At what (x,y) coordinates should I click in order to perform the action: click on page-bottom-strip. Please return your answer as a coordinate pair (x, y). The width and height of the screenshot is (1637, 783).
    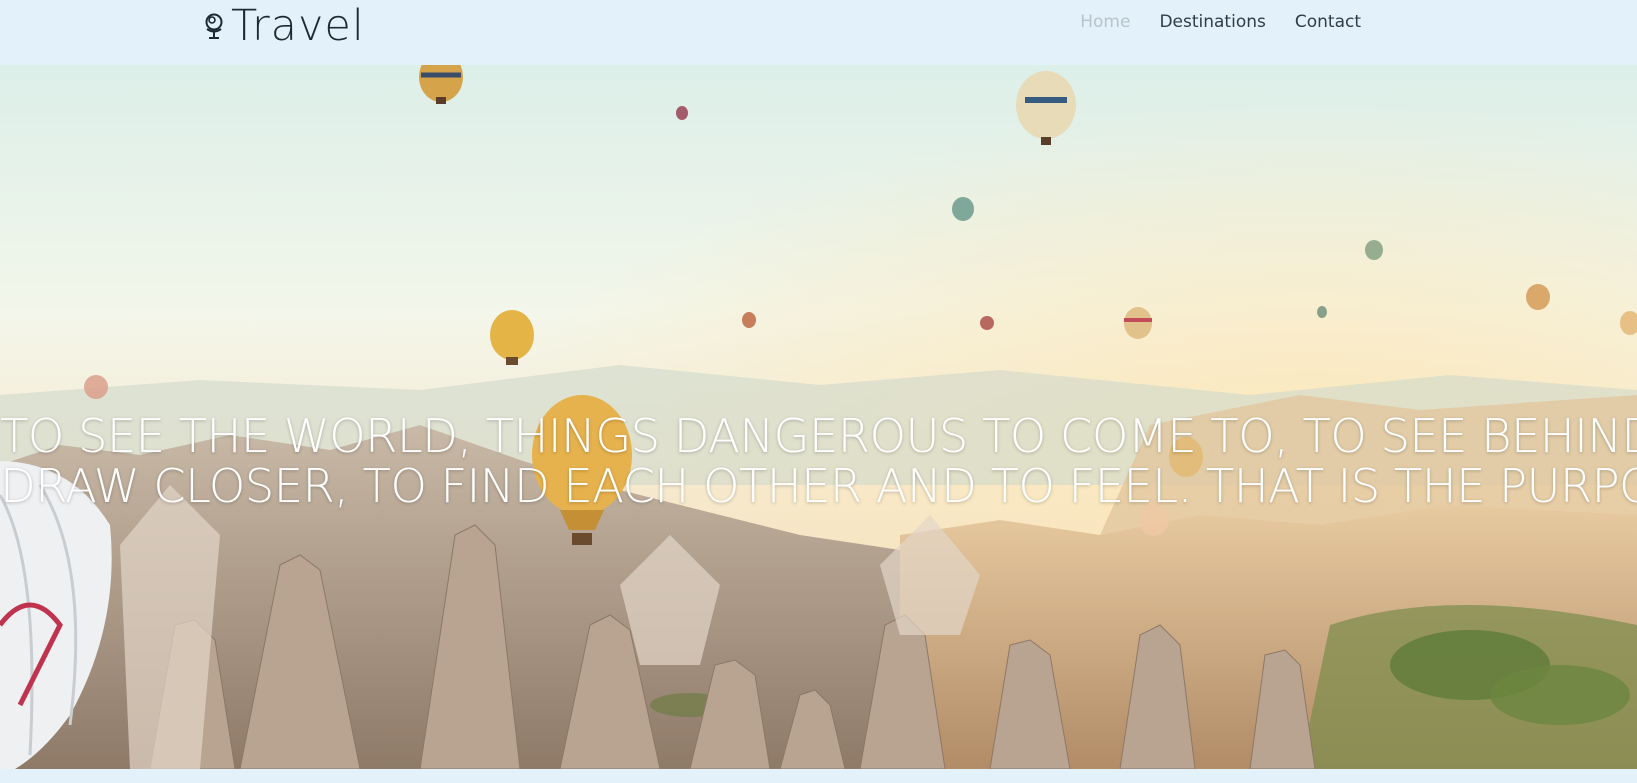
    Looking at the image, I should click on (818, 776).